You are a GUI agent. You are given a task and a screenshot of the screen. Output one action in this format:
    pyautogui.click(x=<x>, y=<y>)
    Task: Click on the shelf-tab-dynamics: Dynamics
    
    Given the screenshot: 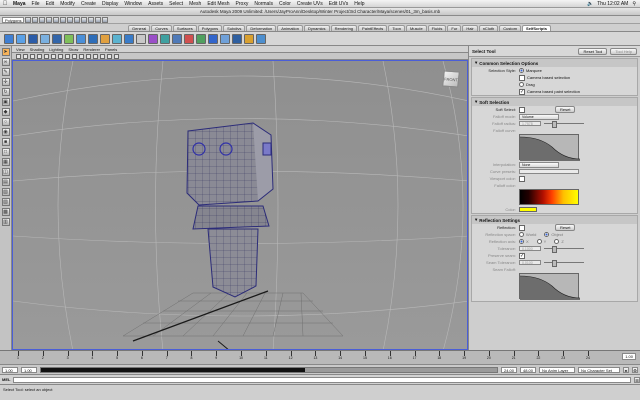 What is the action you would take?
    pyautogui.click(x=317, y=28)
    